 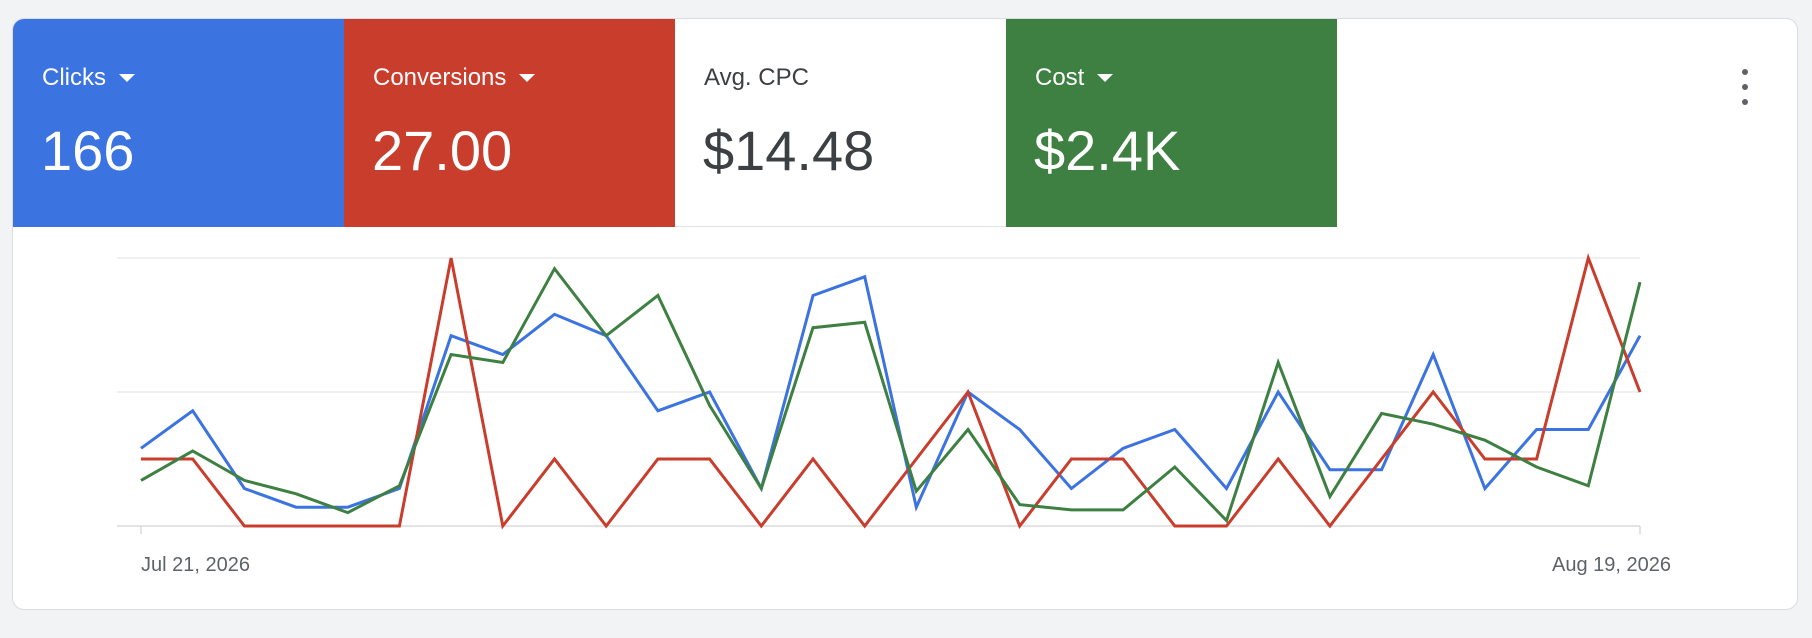 What do you see at coordinates (440, 77) in the screenshot?
I see `metric-label-conversions: Conversions` at bounding box center [440, 77].